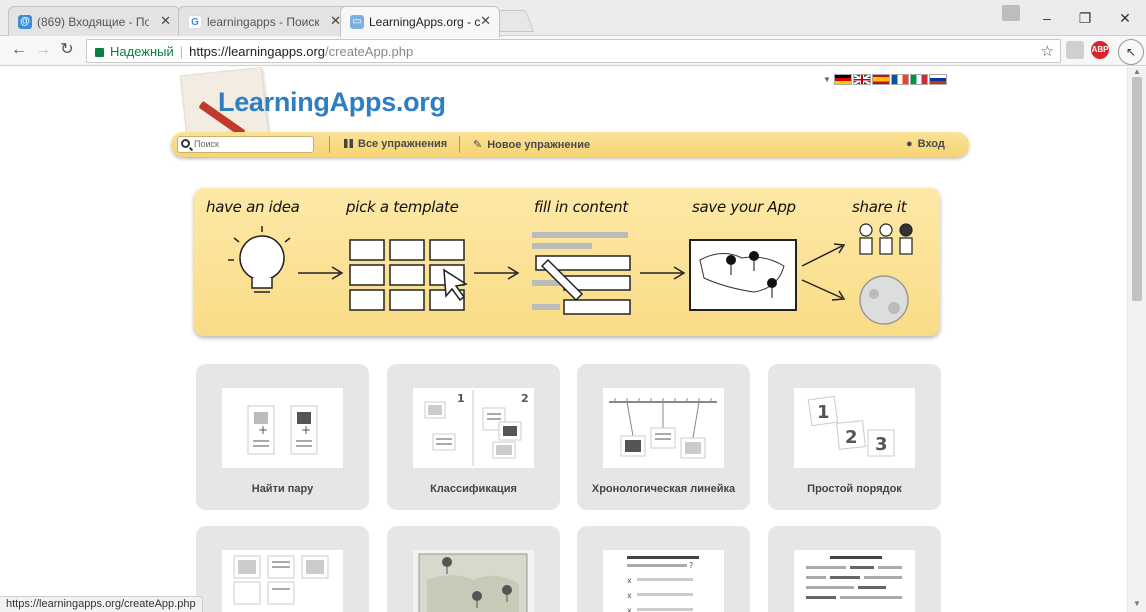 The image size is (1146, 612). What do you see at coordinates (425, 22) in the screenshot?
I see `tab-title: LearningApps.org - созд` at bounding box center [425, 22].